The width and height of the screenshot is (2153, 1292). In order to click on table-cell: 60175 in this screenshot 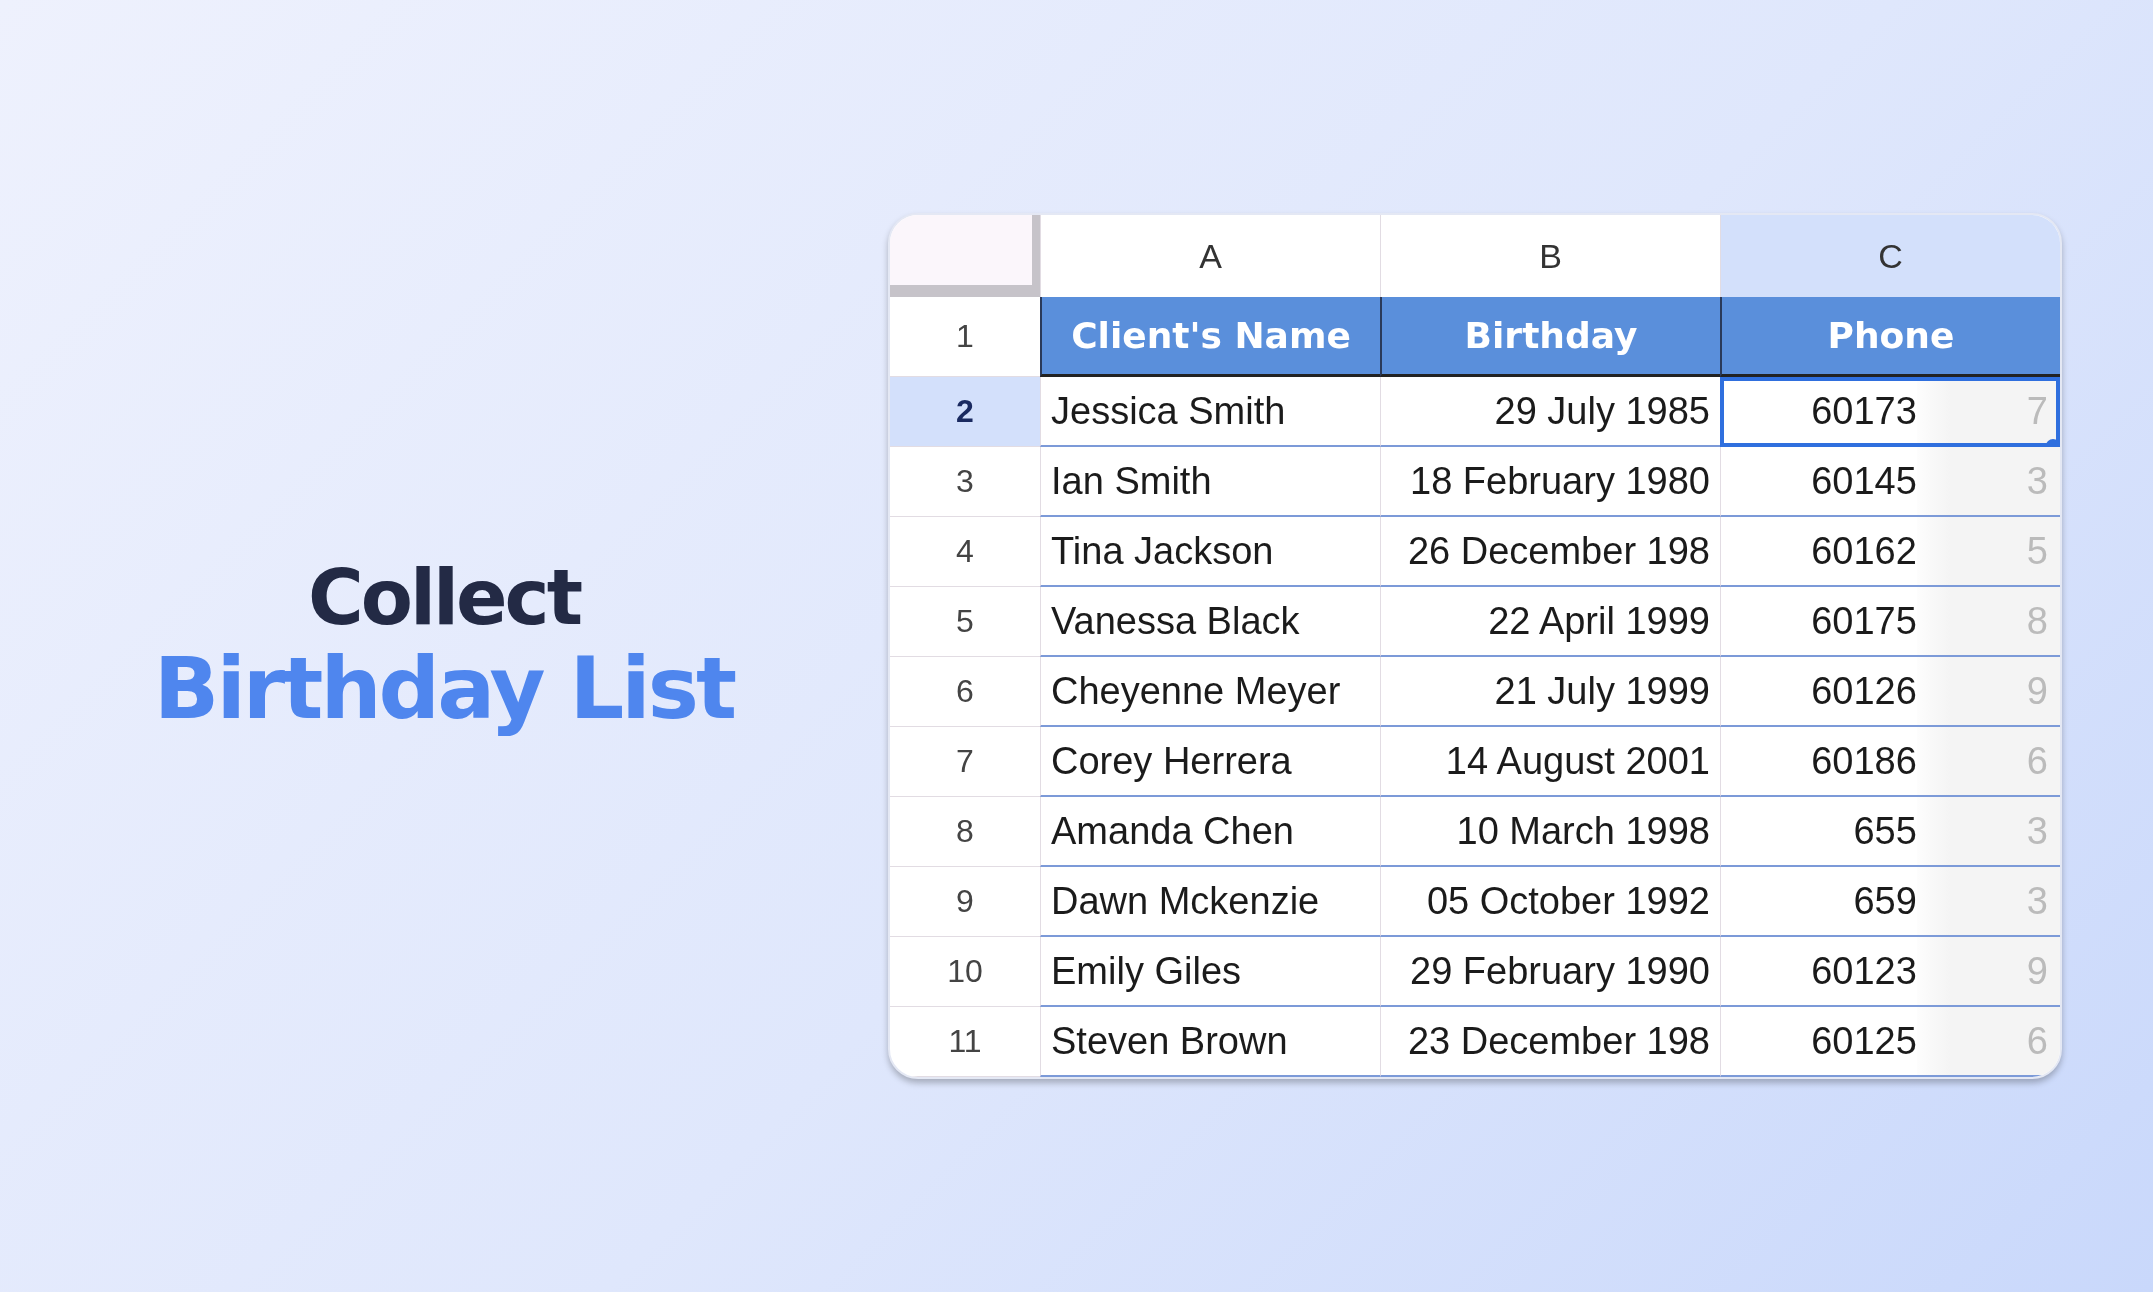, I will do `click(1864, 621)`.